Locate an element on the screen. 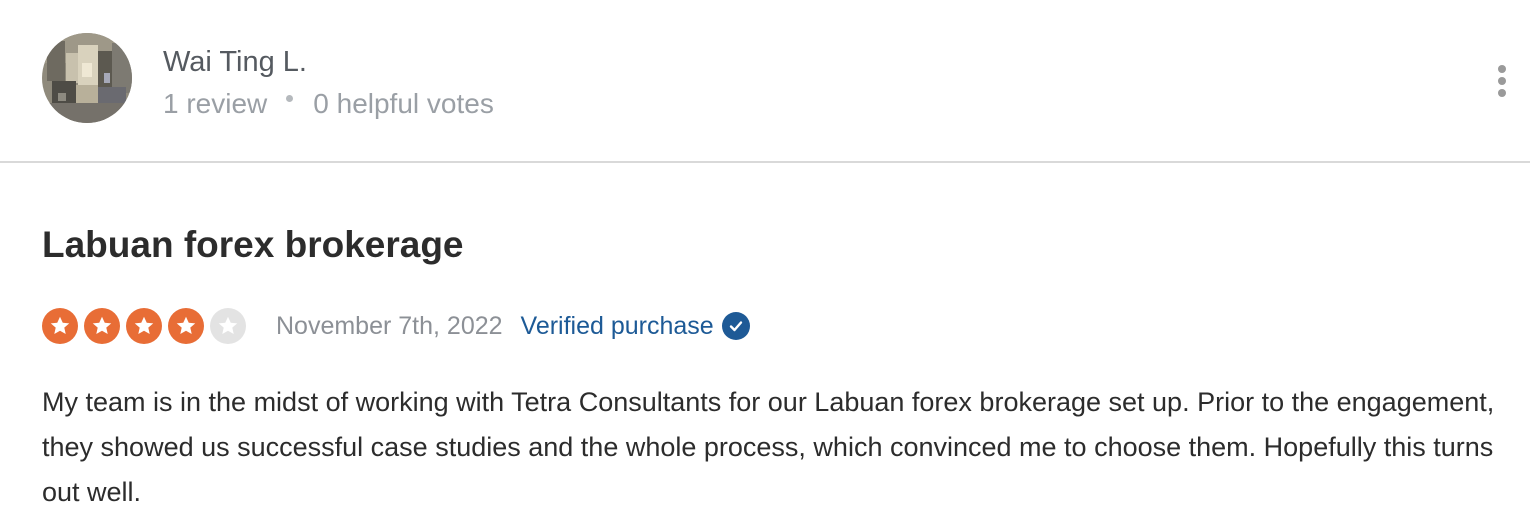 Image resolution: width=1530 pixels, height=530 pixels. avatar-image is located at coordinates (87, 78).